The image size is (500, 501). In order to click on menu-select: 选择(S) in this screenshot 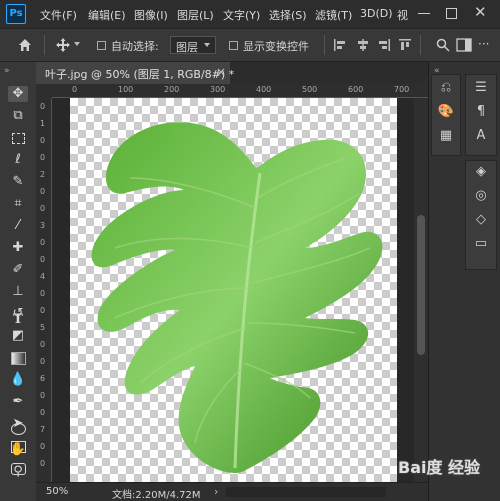, I will do `click(288, 15)`.